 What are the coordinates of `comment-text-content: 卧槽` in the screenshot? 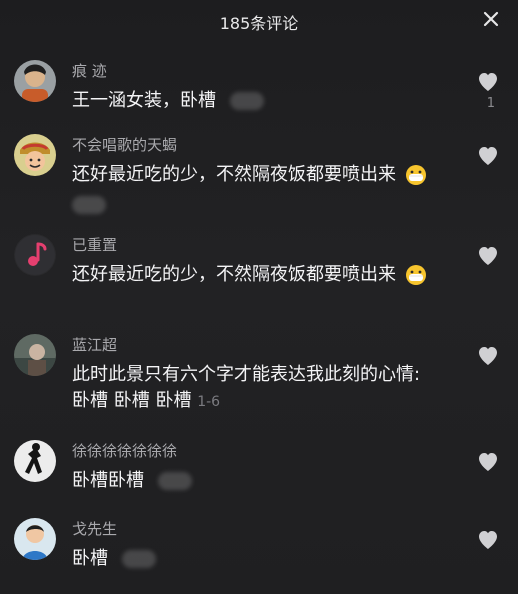 It's located at (90, 558).